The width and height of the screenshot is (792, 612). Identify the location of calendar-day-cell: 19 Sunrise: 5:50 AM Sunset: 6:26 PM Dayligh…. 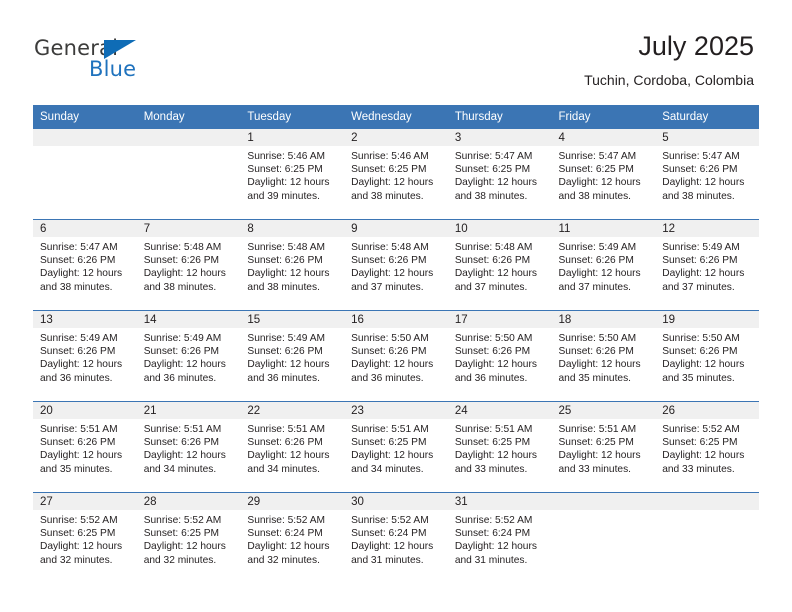
(707, 356).